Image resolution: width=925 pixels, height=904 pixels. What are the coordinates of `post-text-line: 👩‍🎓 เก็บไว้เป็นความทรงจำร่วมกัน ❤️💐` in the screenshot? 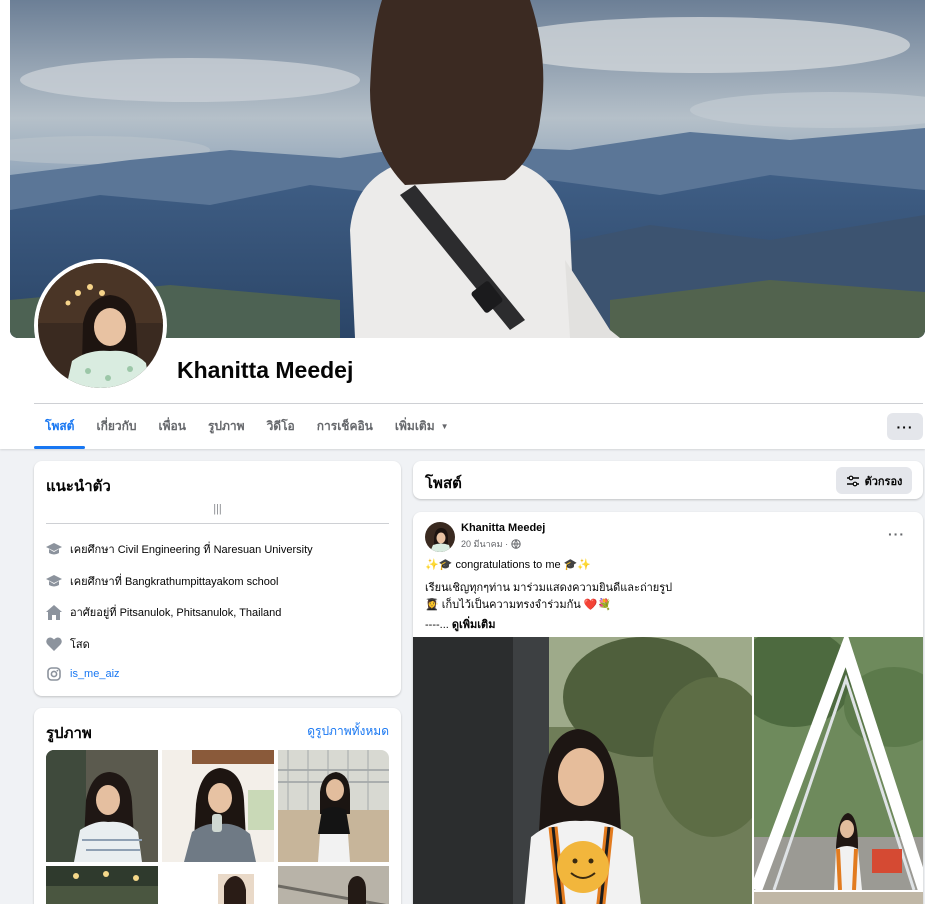 It's located at (518, 605).